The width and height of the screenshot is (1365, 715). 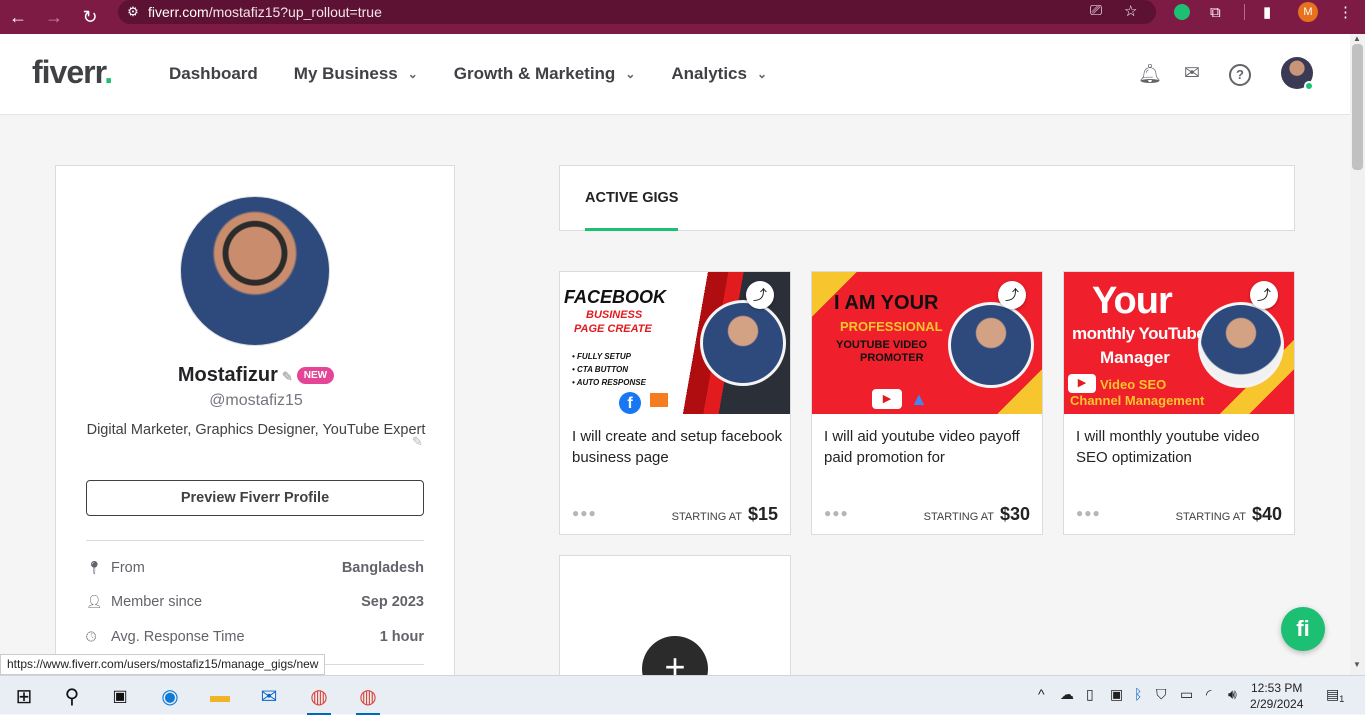 What do you see at coordinates (919, 399) in the screenshot?
I see `google-ads-icon: ▲` at bounding box center [919, 399].